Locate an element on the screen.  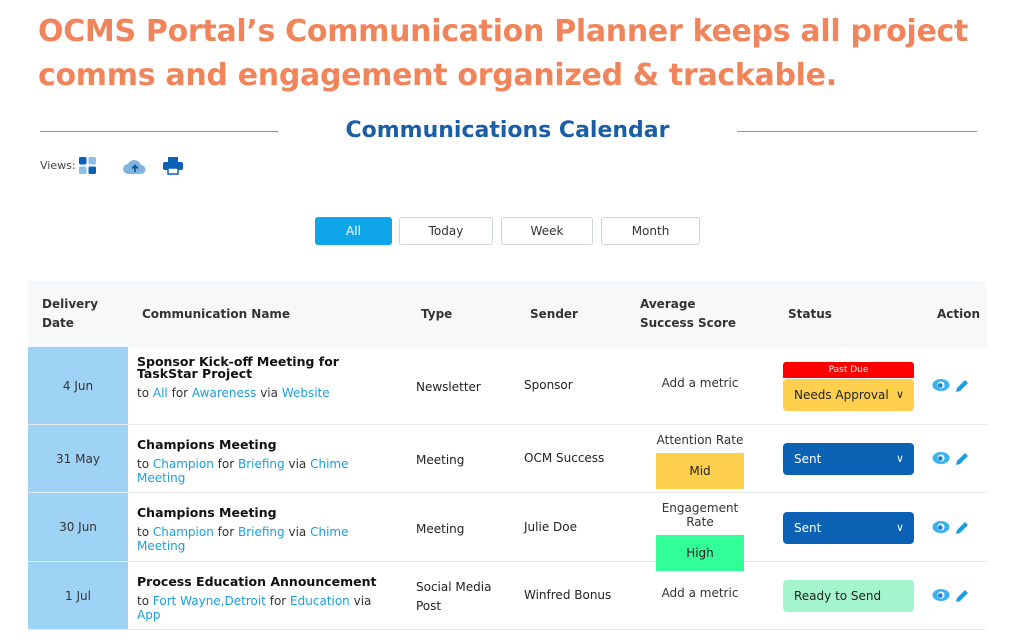
delivery-date: 1 Jul is located at coordinates (78, 595).